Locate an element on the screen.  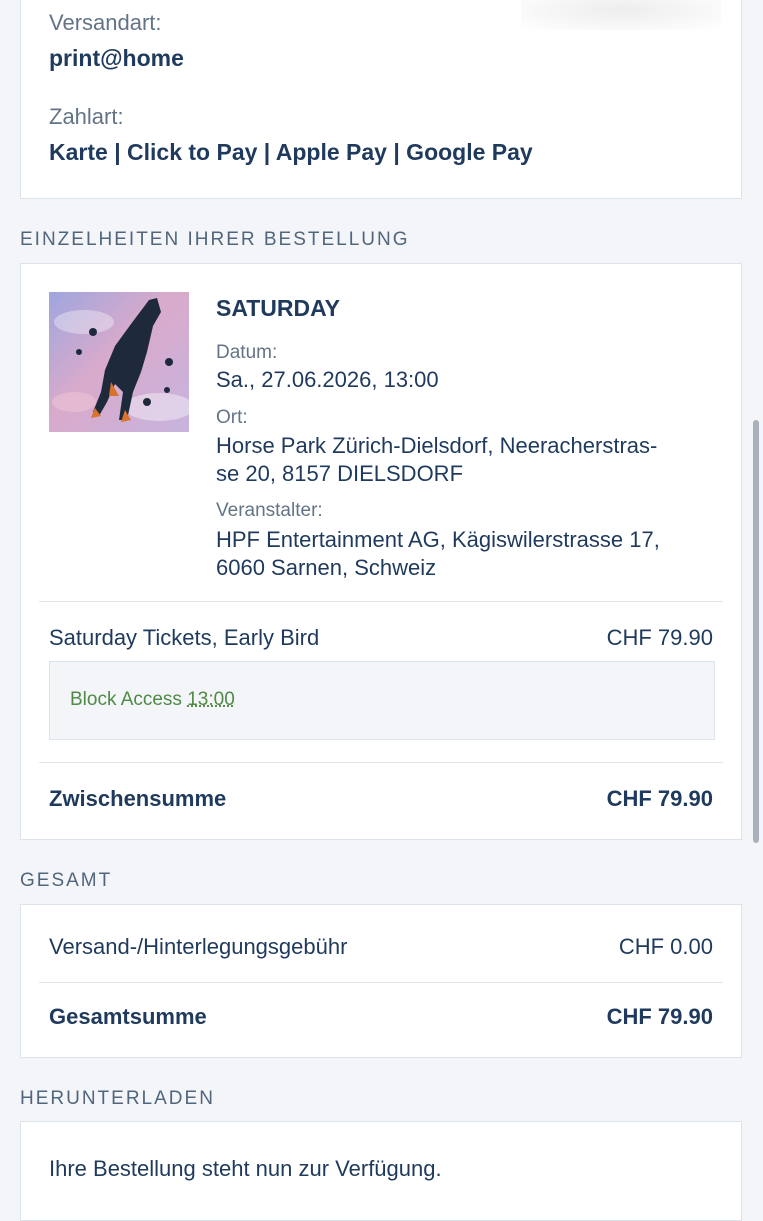
organizer-line-2: 6060 Sarnen, Schweiz is located at coordinates (326, 567).